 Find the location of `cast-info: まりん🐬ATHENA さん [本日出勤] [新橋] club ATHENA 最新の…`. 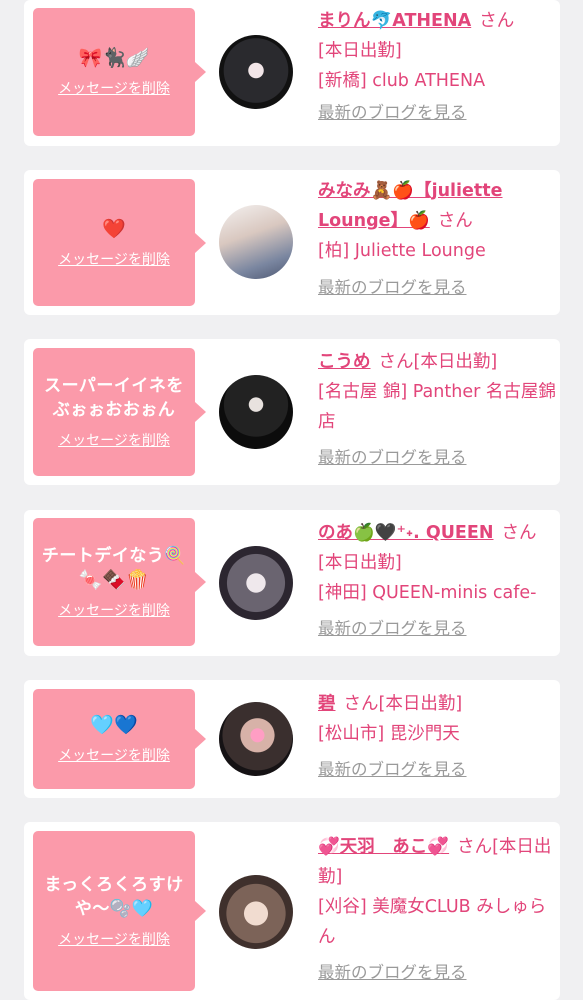

cast-info: まりん🐬ATHENA さん [本日出勤] [新橋] club ATHENA 最新の… is located at coordinates (437, 67).